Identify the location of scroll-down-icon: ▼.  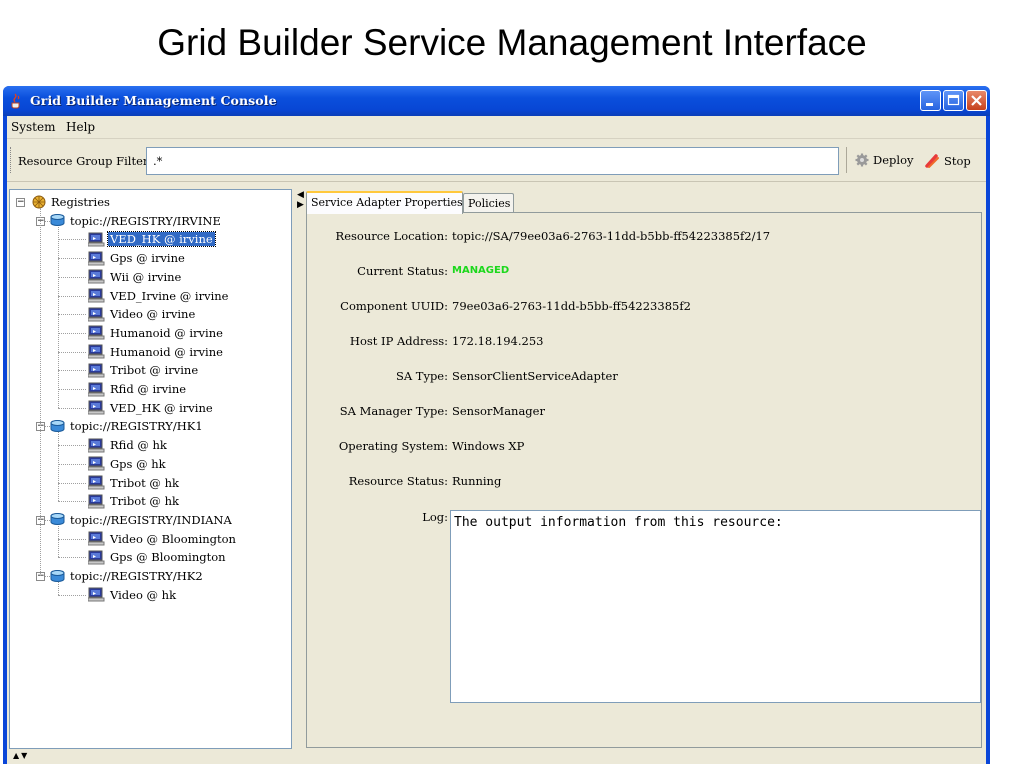
(24, 755).